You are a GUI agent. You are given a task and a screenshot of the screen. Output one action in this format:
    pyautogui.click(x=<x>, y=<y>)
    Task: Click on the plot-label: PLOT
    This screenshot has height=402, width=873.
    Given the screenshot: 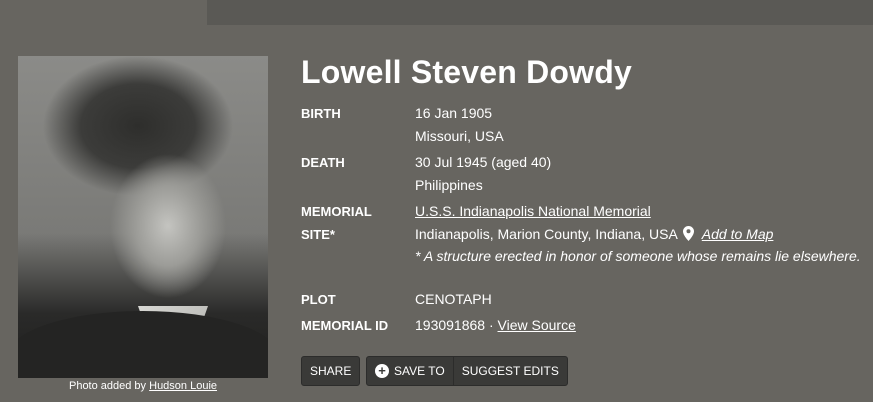 What is the action you would take?
    pyautogui.click(x=318, y=299)
    